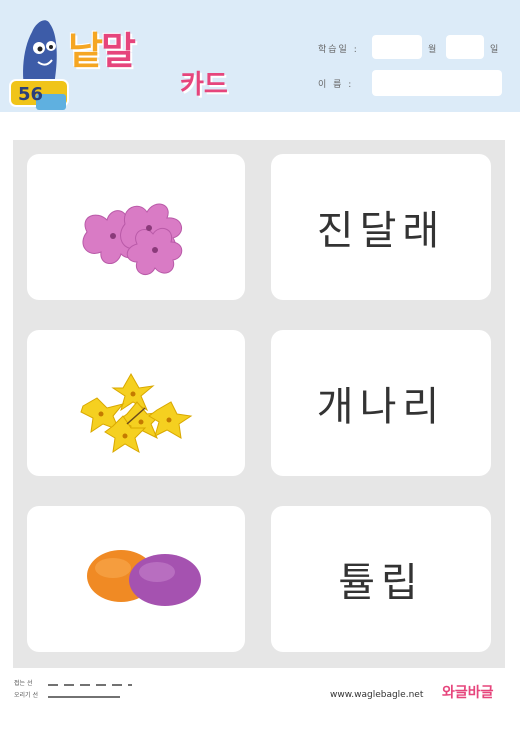  Describe the element at coordinates (495, 50) in the screenshot. I see `day-label: 일` at that location.